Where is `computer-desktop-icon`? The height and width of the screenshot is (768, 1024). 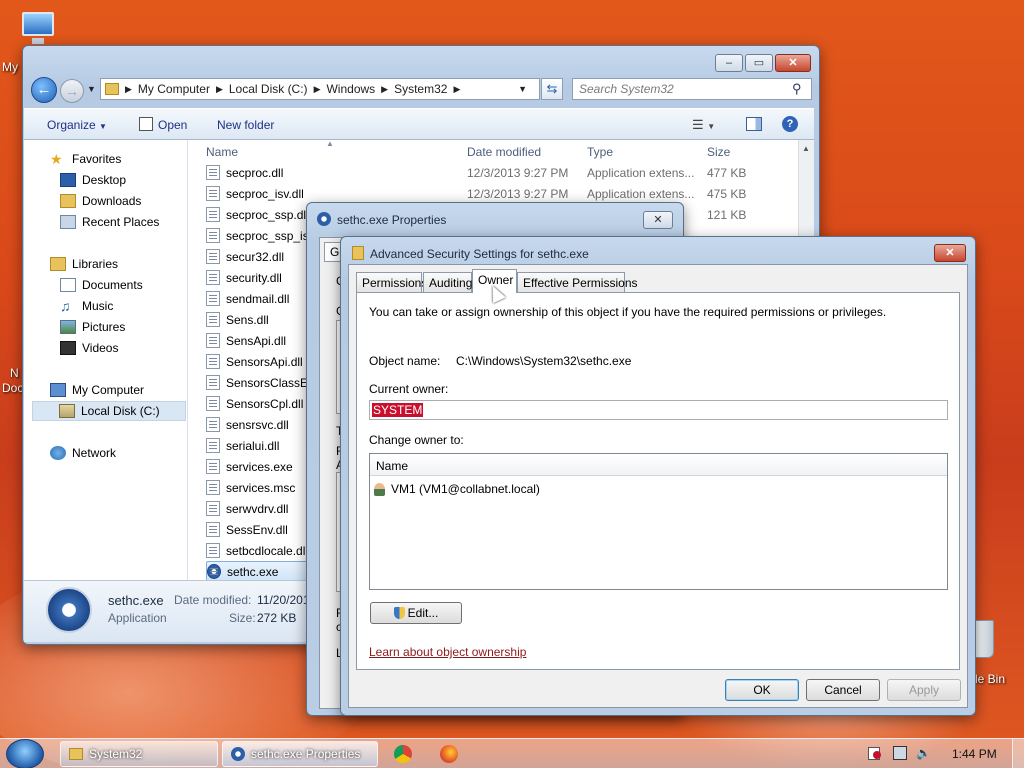 computer-desktop-icon is located at coordinates (38, 28).